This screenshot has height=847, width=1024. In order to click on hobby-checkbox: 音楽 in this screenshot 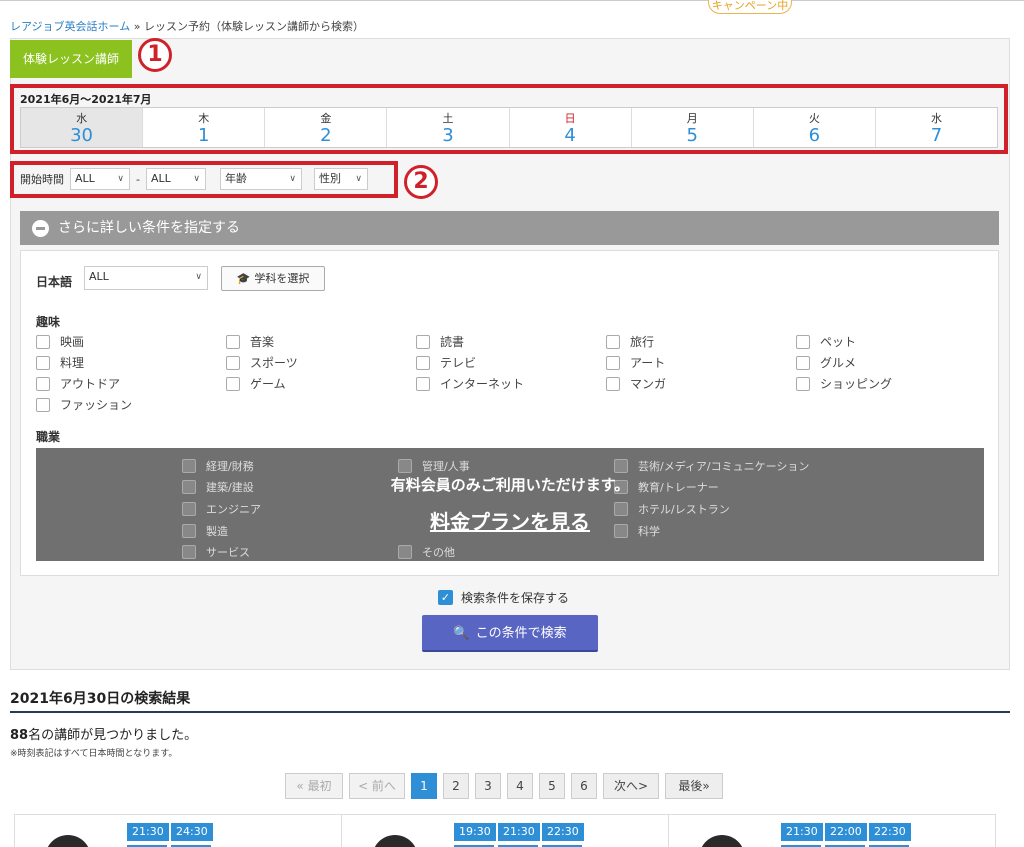, I will do `click(250, 341)`.